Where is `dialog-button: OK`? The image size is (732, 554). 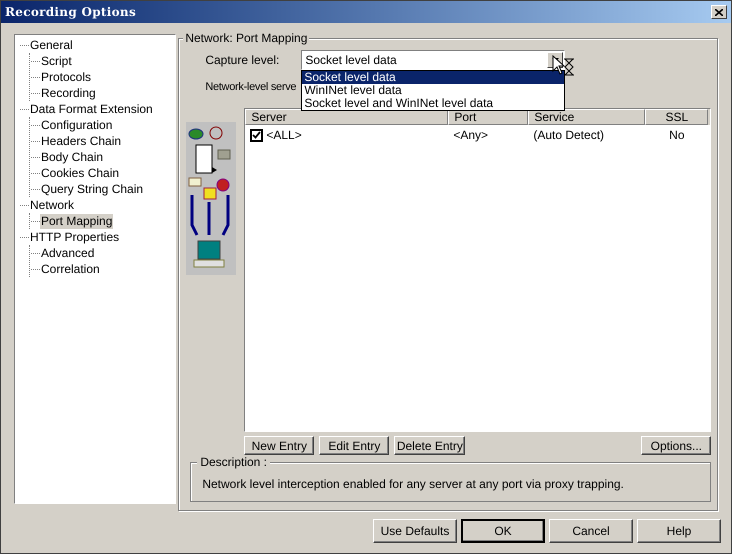
dialog-button: OK is located at coordinates (503, 531).